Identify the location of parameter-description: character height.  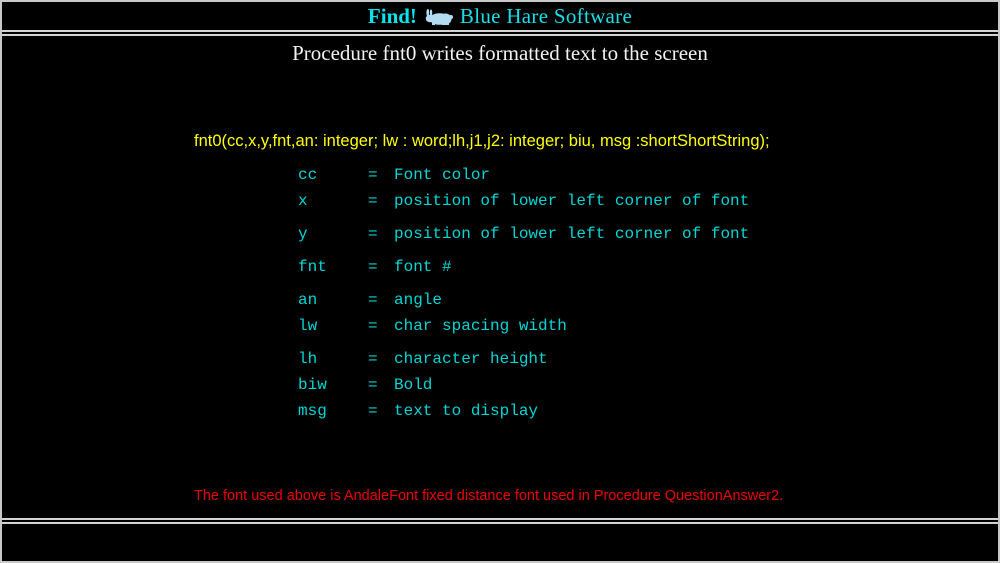
(471, 359).